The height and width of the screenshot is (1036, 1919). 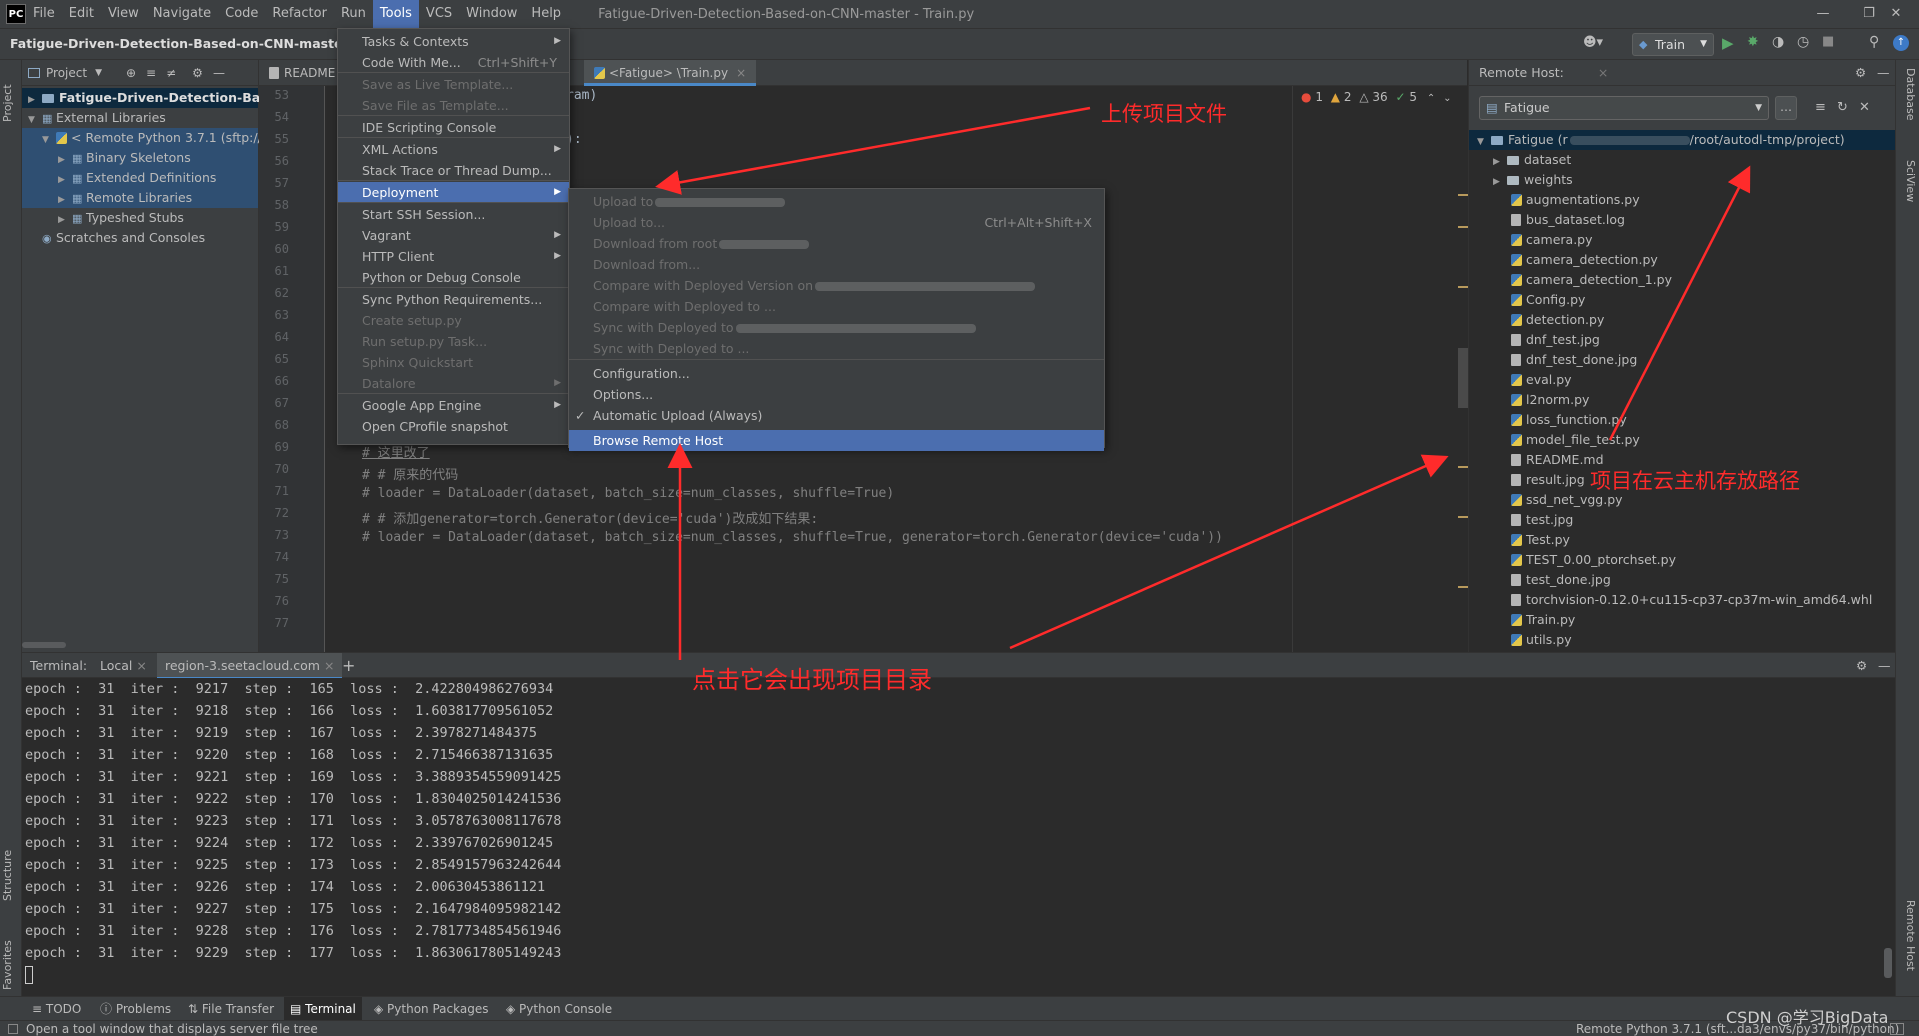 I want to click on arrow-to-deployment, so click(x=873, y=150).